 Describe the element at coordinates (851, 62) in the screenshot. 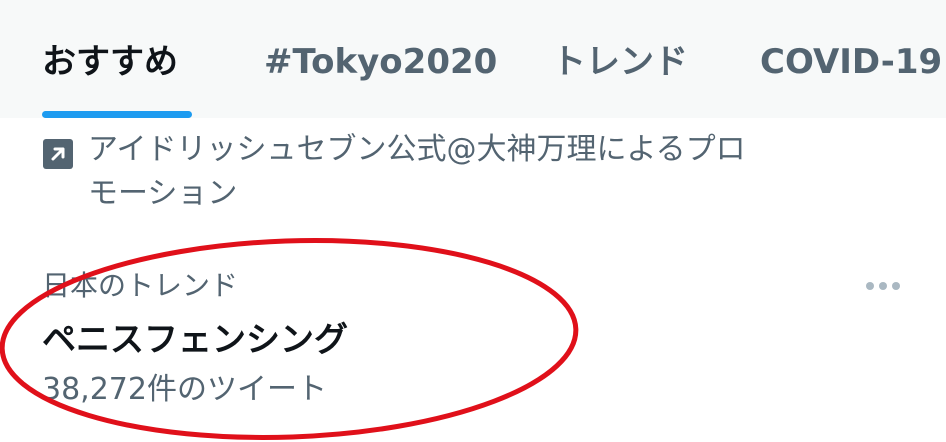

I see `tab-covid19: COVID-19` at that location.